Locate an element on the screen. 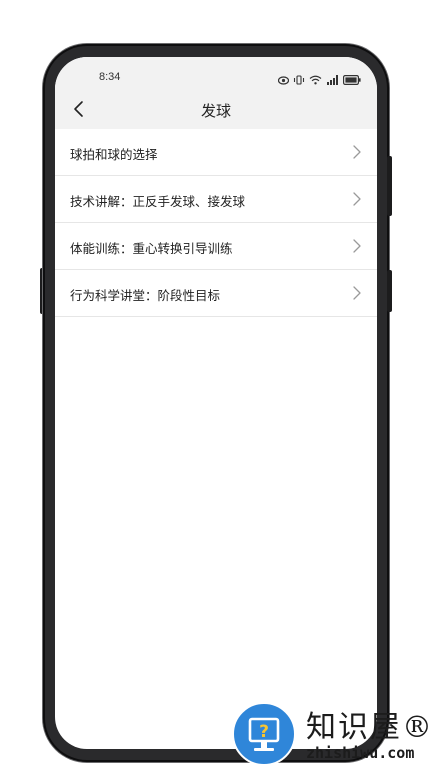 This screenshot has height=768, width=432. status-icons is located at coordinates (319, 79).